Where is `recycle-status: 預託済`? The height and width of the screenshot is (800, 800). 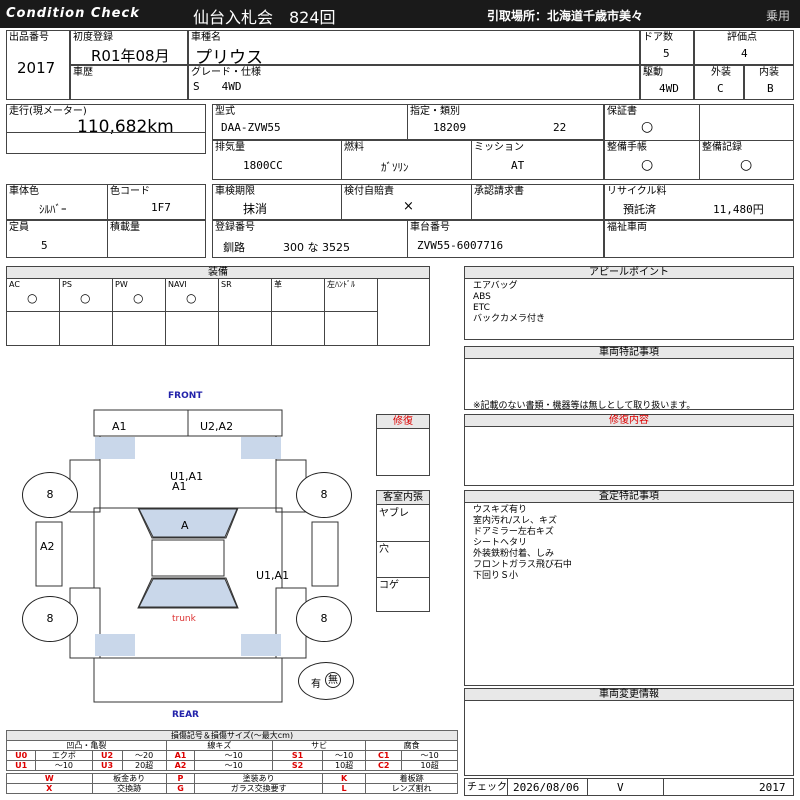 recycle-status: 預託済 is located at coordinates (639, 209).